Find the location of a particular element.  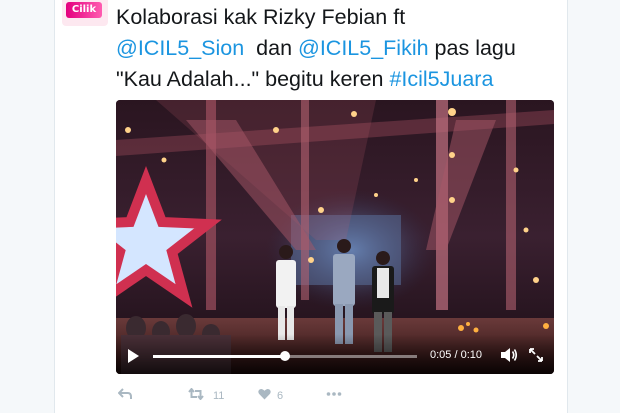

like-count: 6 is located at coordinates (280, 396).